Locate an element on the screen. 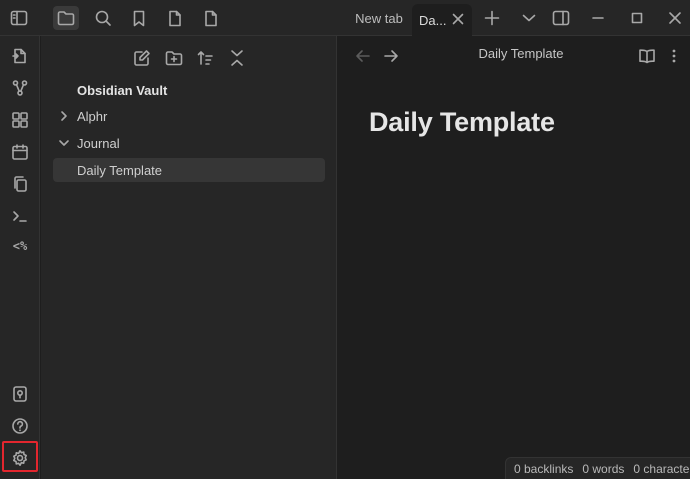 This screenshot has height=479, width=690. templater-label: <% is located at coordinates (20, 246).